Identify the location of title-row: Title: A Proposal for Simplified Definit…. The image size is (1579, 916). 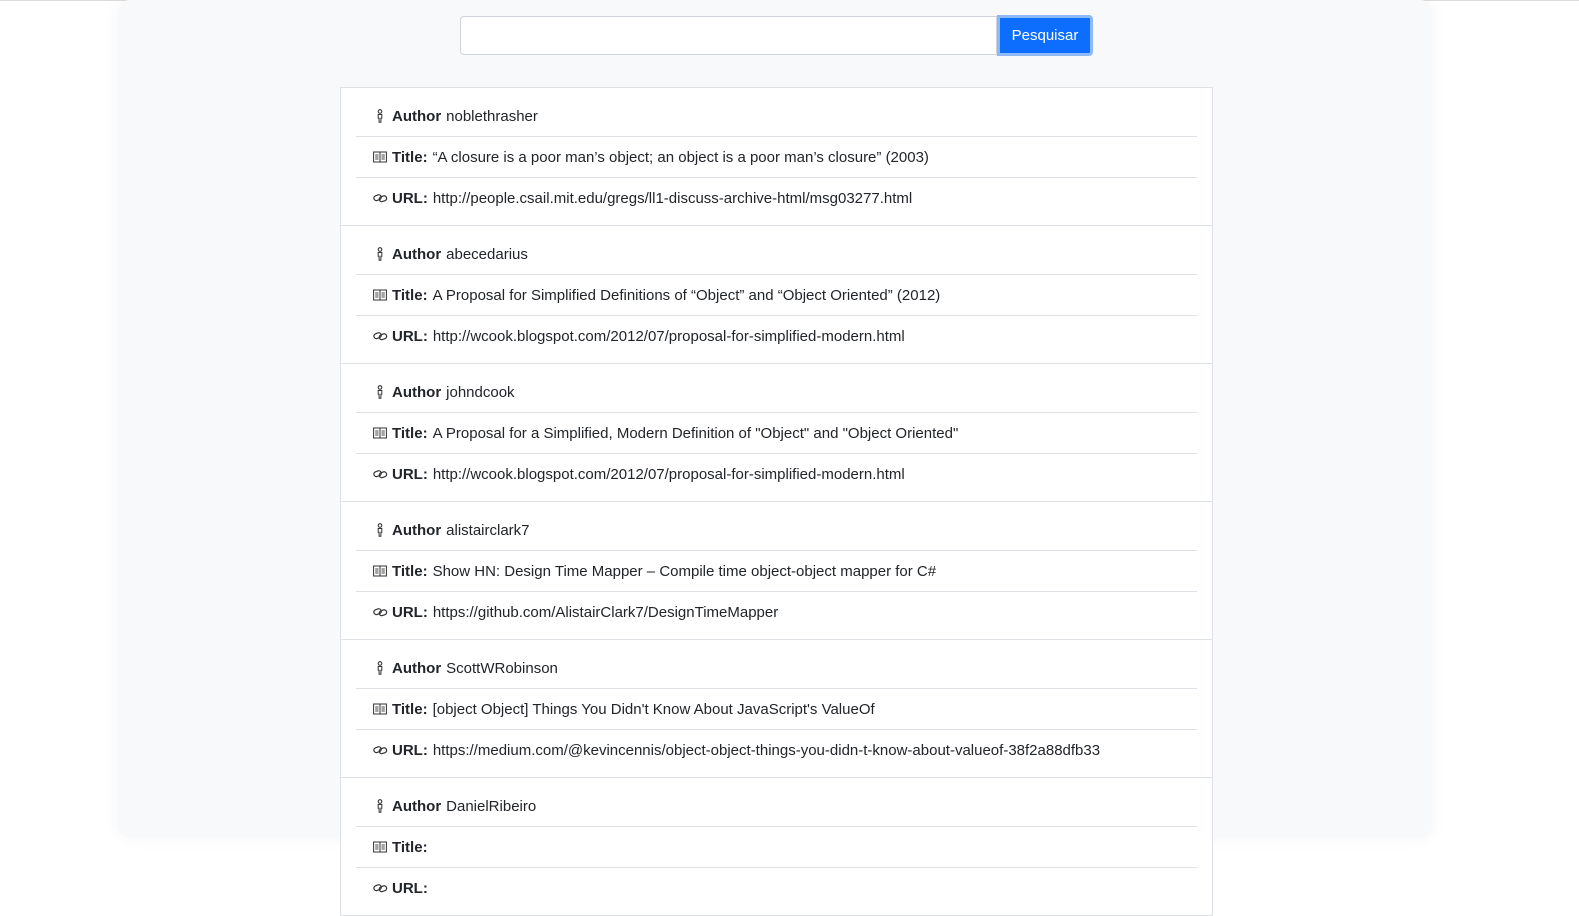
(776, 295).